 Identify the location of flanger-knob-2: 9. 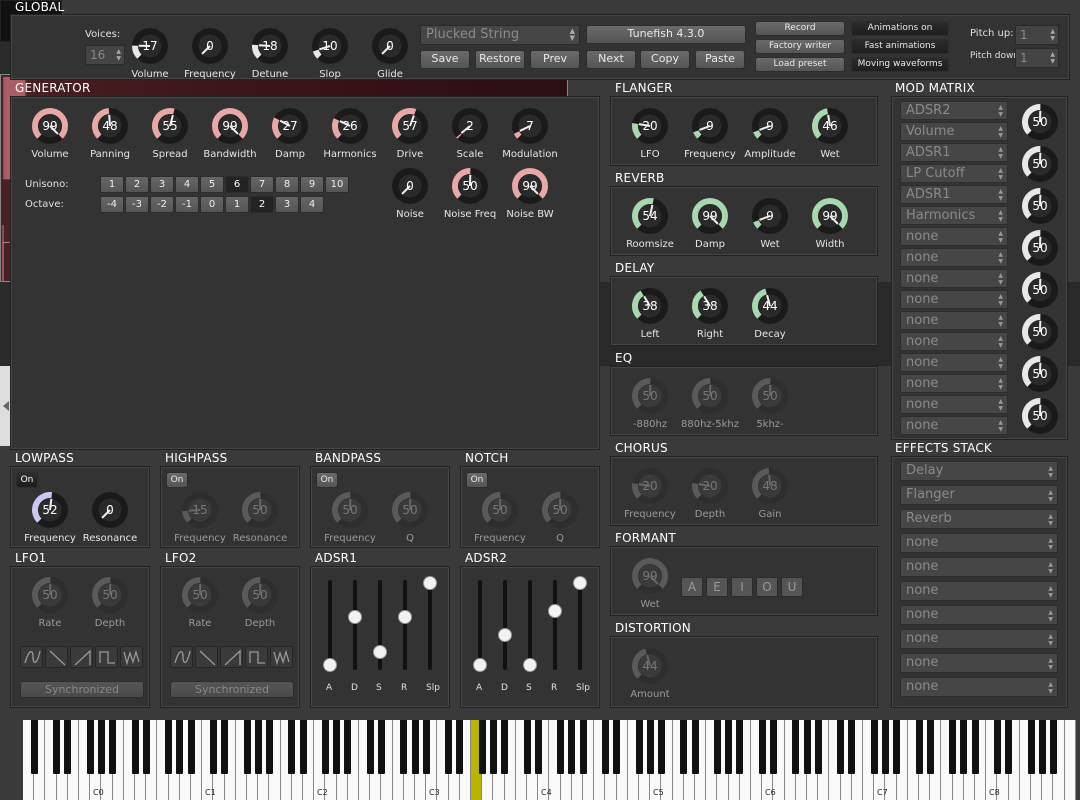
(770, 126).